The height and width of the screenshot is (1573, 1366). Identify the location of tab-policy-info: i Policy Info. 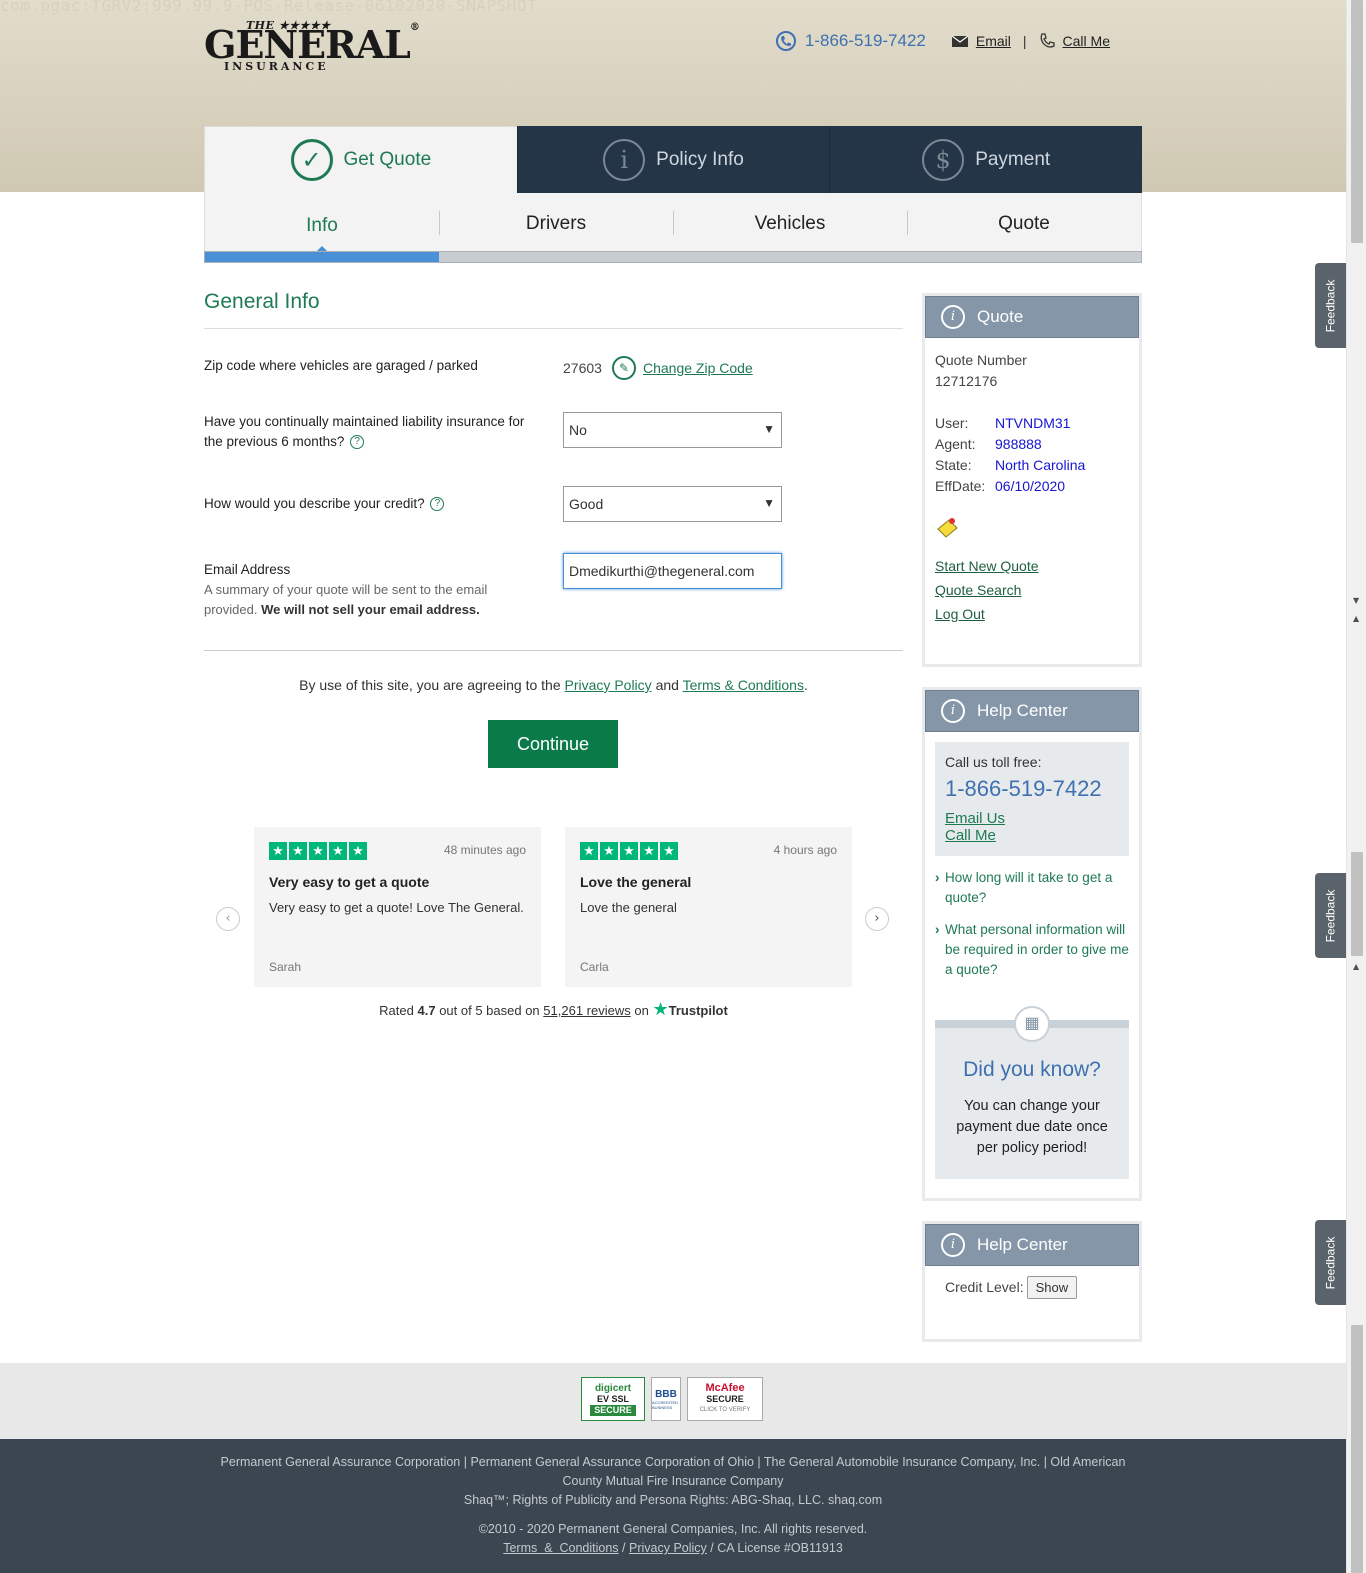
(673, 159).